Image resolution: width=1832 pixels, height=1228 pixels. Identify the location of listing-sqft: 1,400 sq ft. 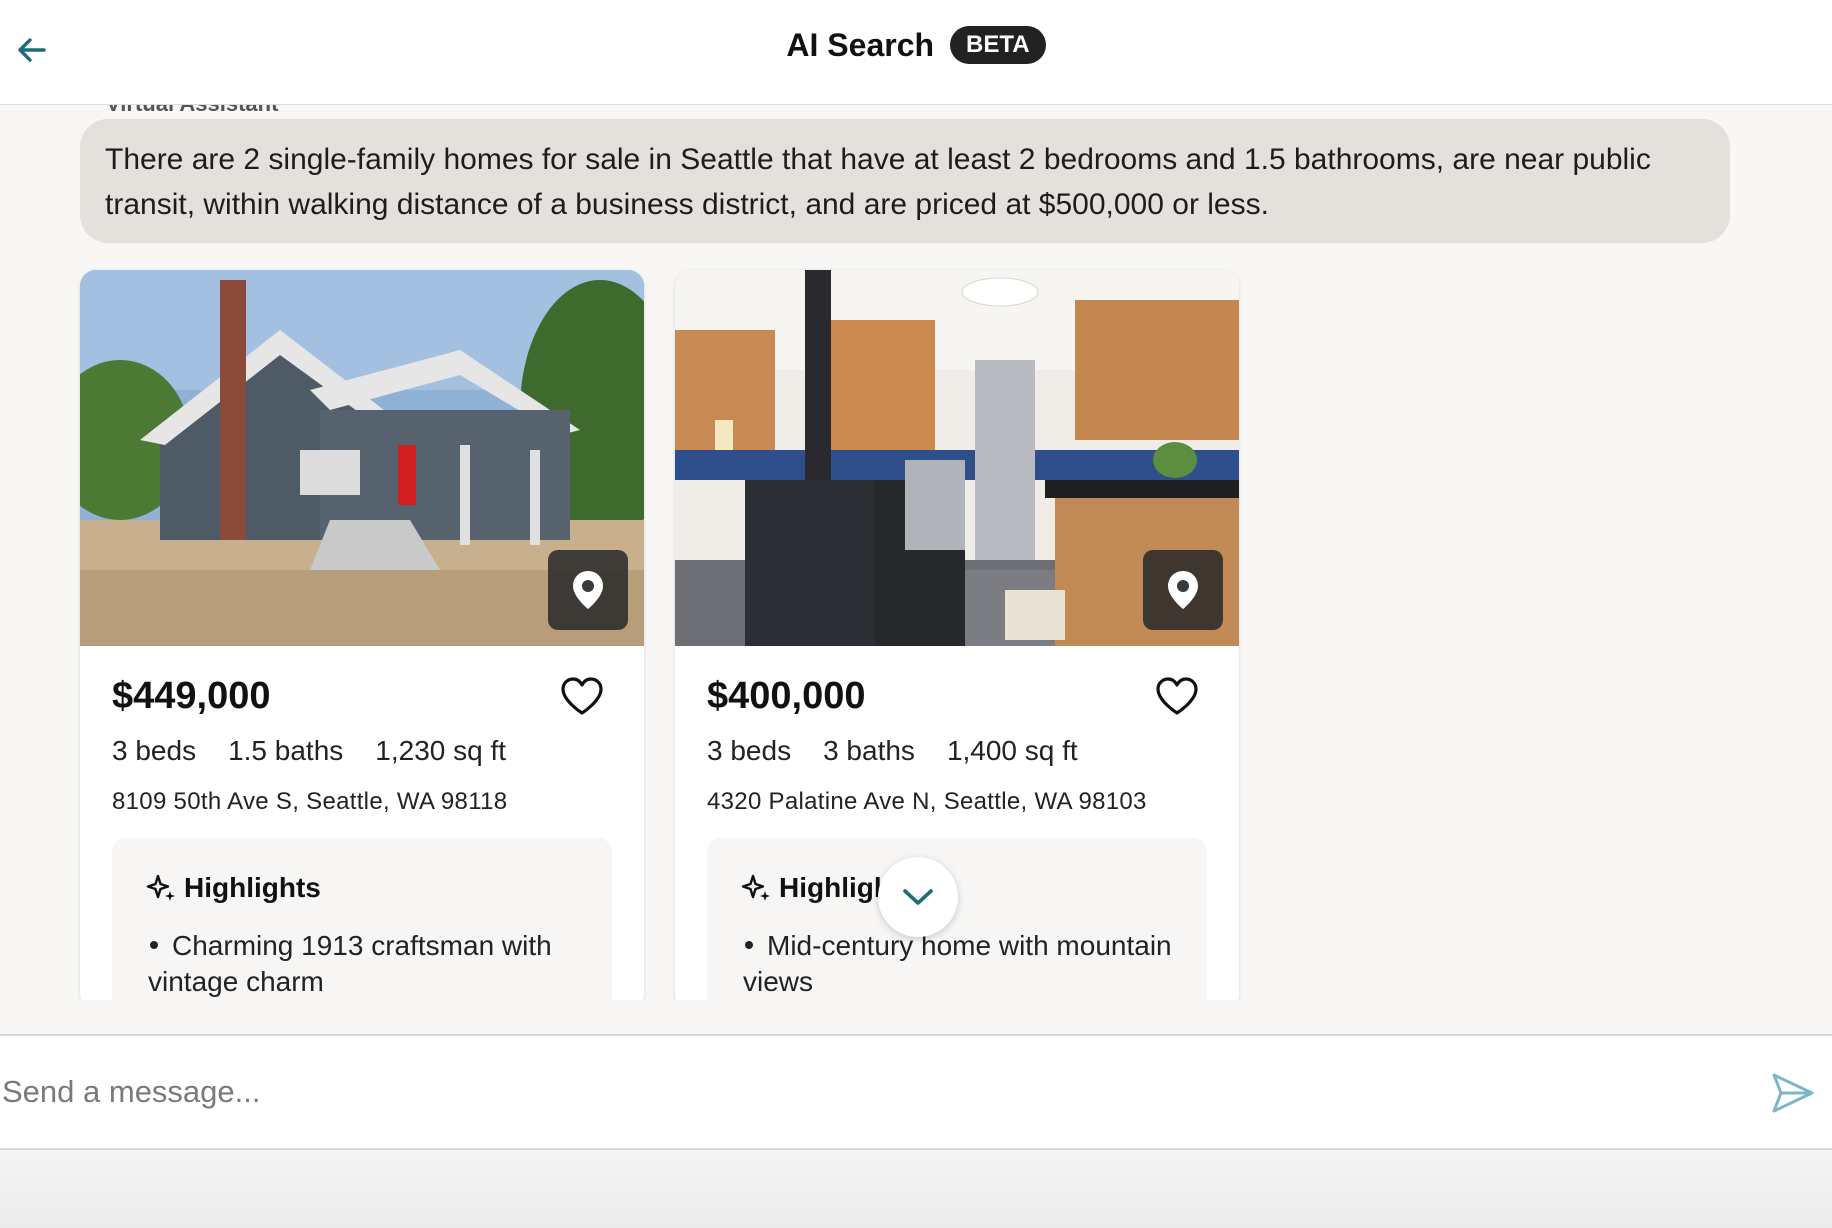
(1012, 750).